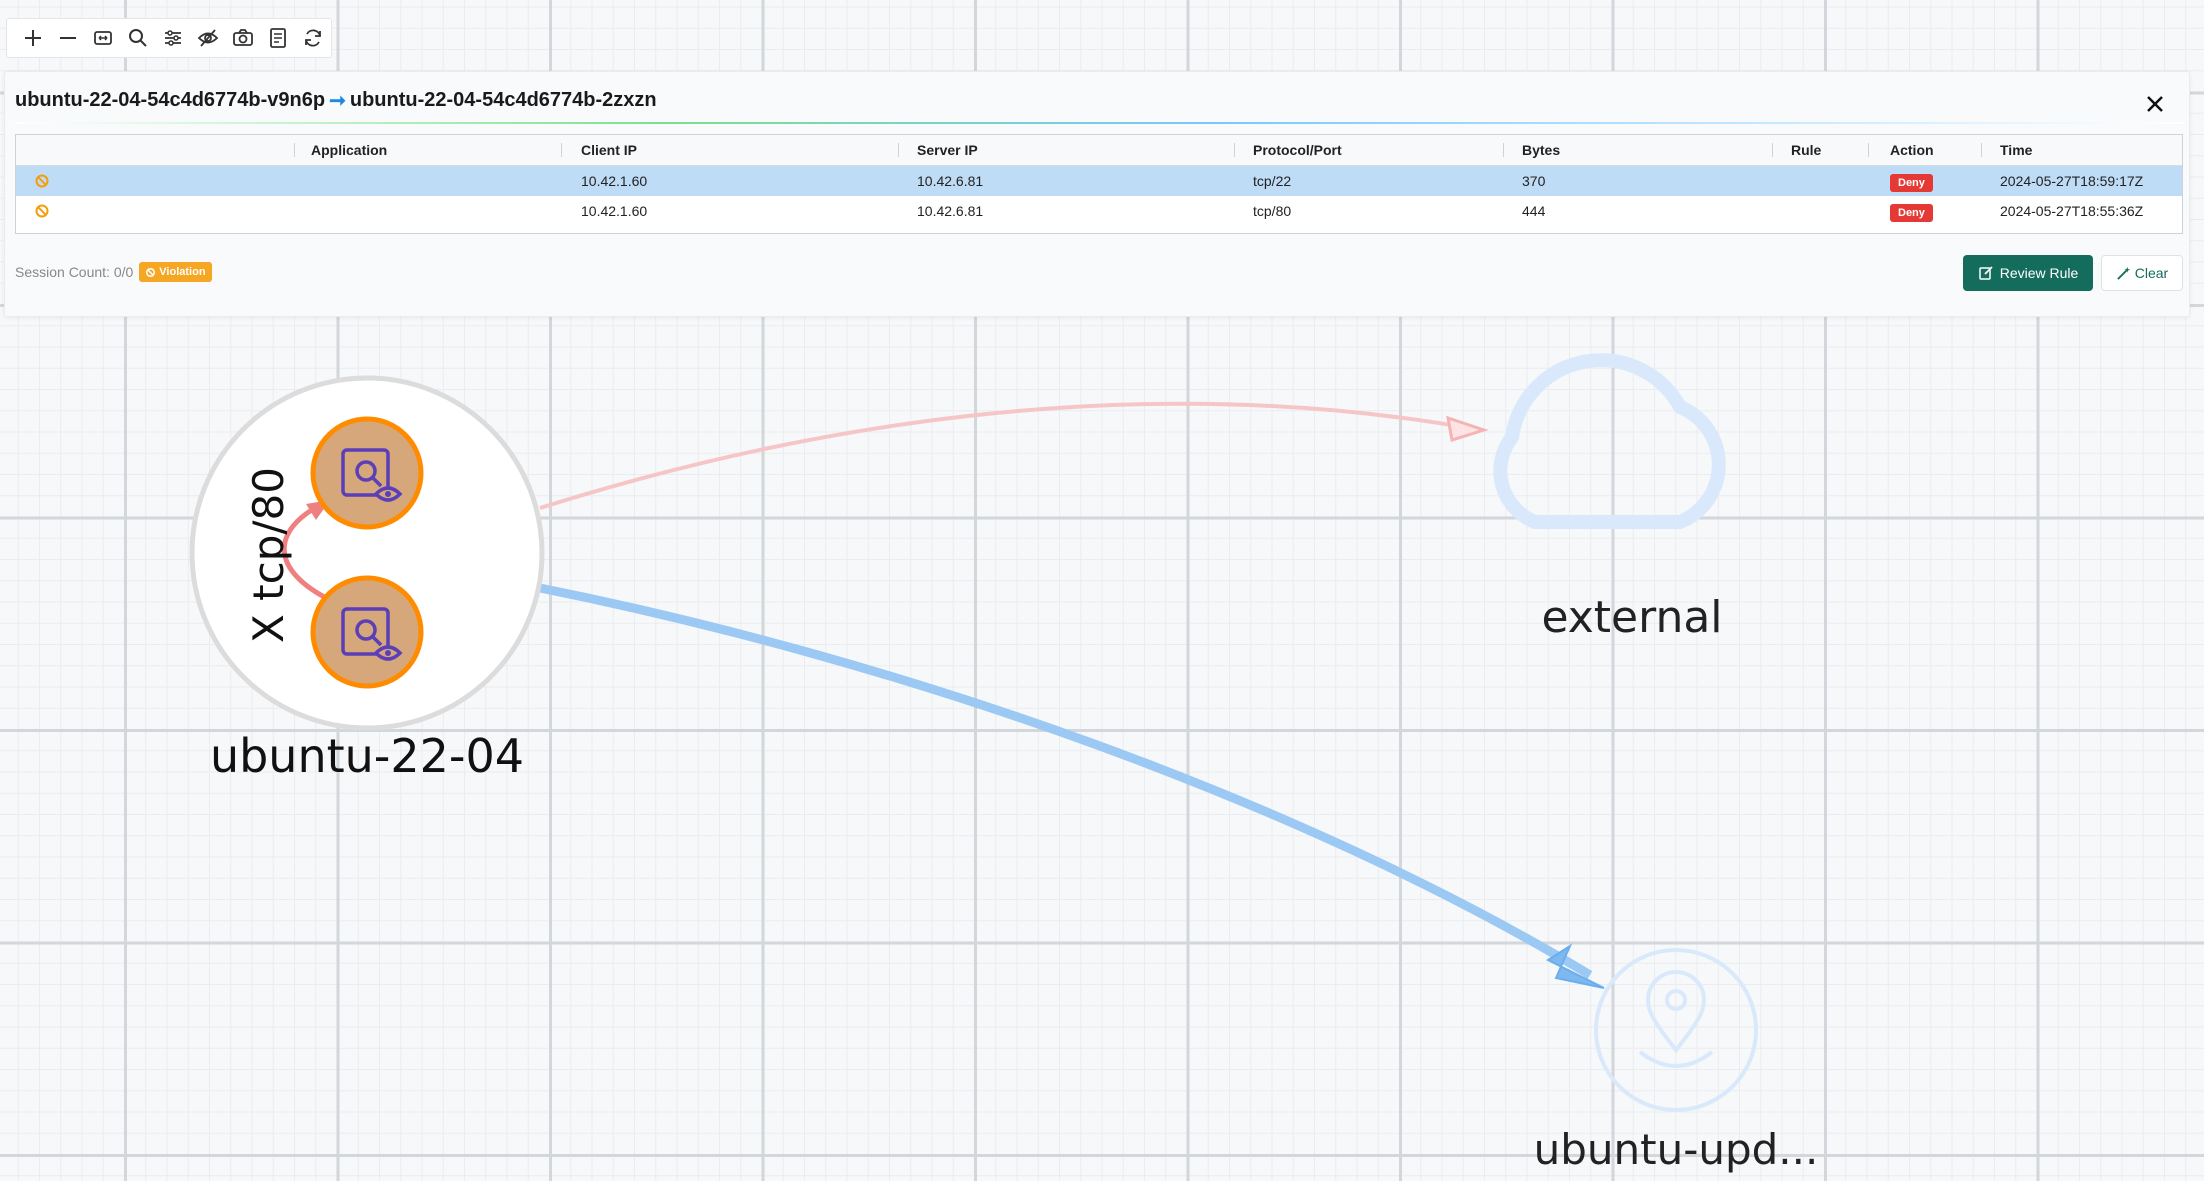  I want to click on sliders-icon, so click(172, 38).